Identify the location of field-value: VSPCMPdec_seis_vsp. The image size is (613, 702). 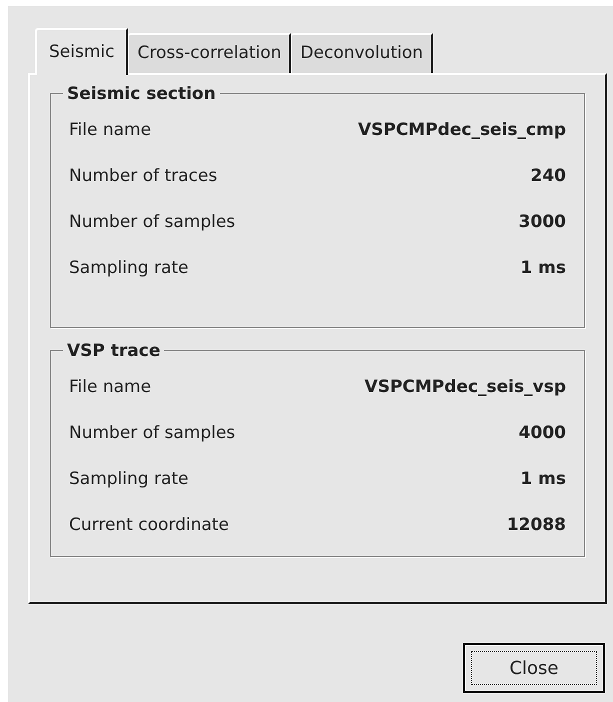
(465, 388).